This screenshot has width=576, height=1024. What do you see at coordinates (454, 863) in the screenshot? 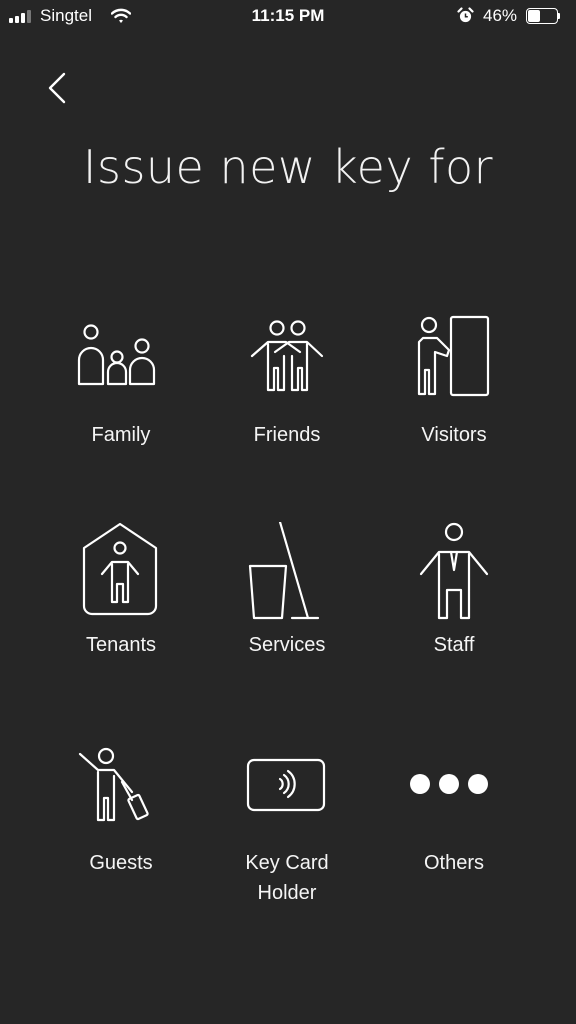
I see `option-label: Others` at bounding box center [454, 863].